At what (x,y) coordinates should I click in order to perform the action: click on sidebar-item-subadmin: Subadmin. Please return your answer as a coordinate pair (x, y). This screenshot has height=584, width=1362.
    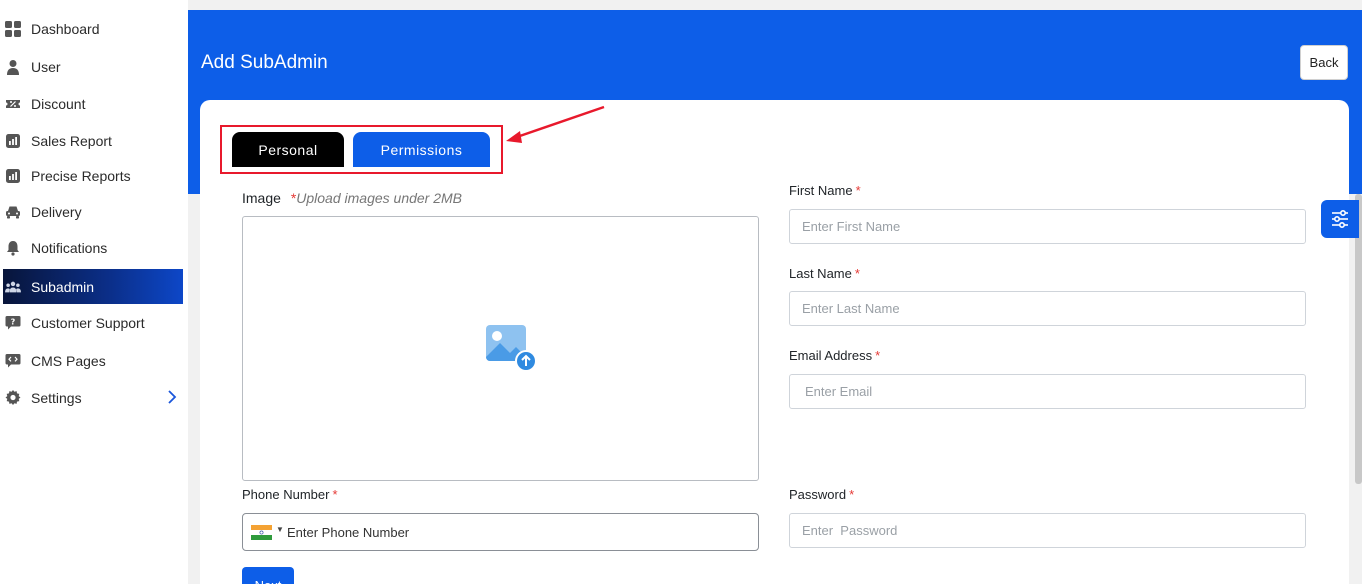
    Looking at the image, I should click on (93, 286).